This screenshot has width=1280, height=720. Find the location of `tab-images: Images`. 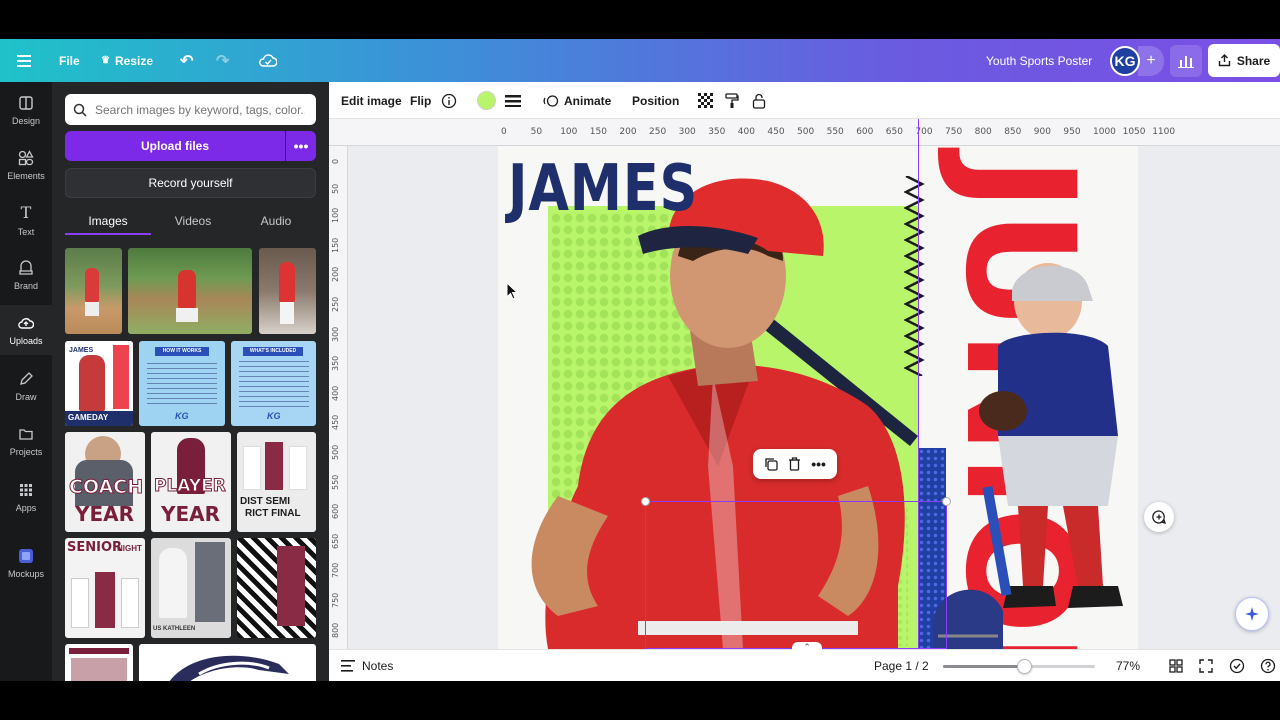

tab-images: Images is located at coordinates (108, 221).